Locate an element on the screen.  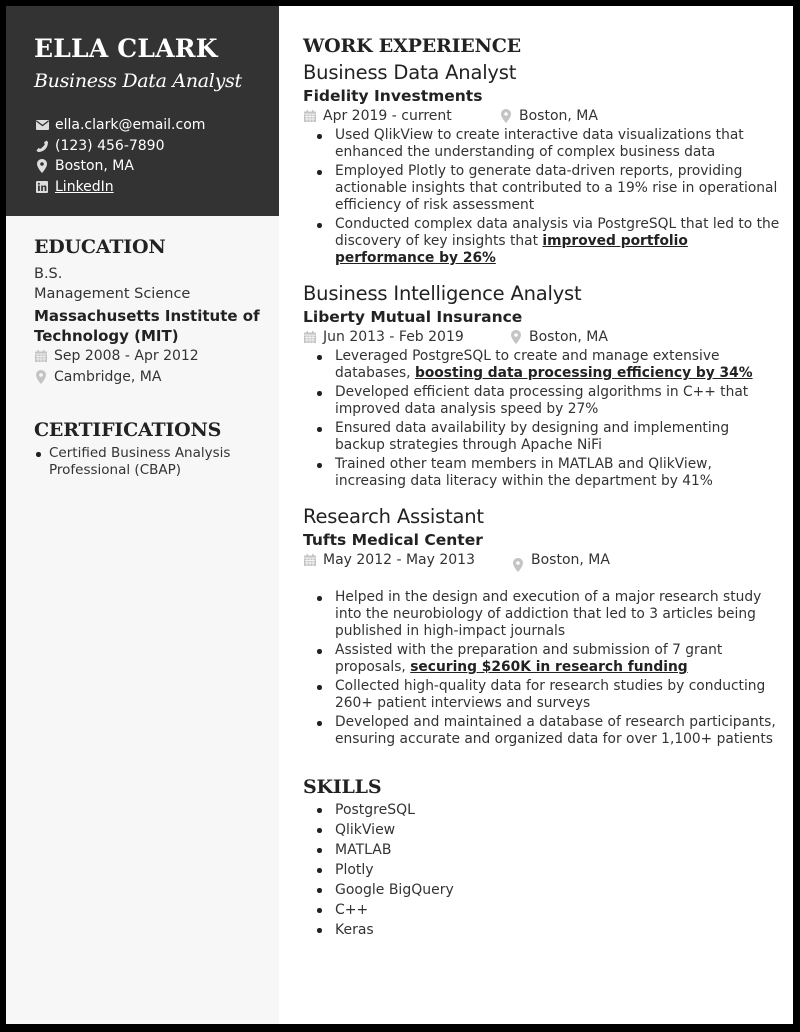
skill-item: PostgreSQL is located at coordinates (550, 810).